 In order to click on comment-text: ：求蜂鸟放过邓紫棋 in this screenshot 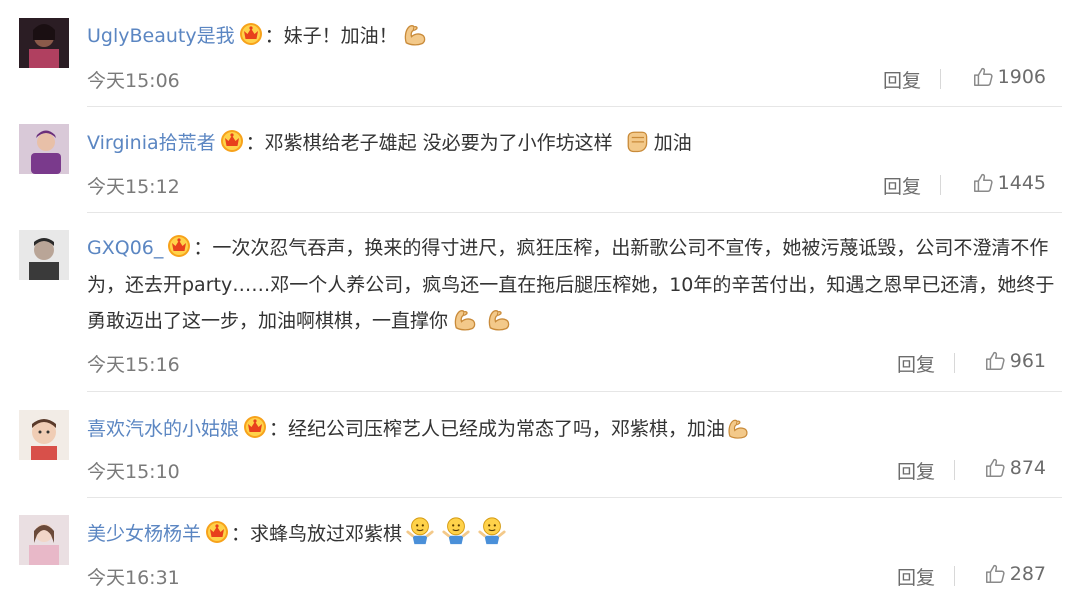, I will do `click(317, 534)`.